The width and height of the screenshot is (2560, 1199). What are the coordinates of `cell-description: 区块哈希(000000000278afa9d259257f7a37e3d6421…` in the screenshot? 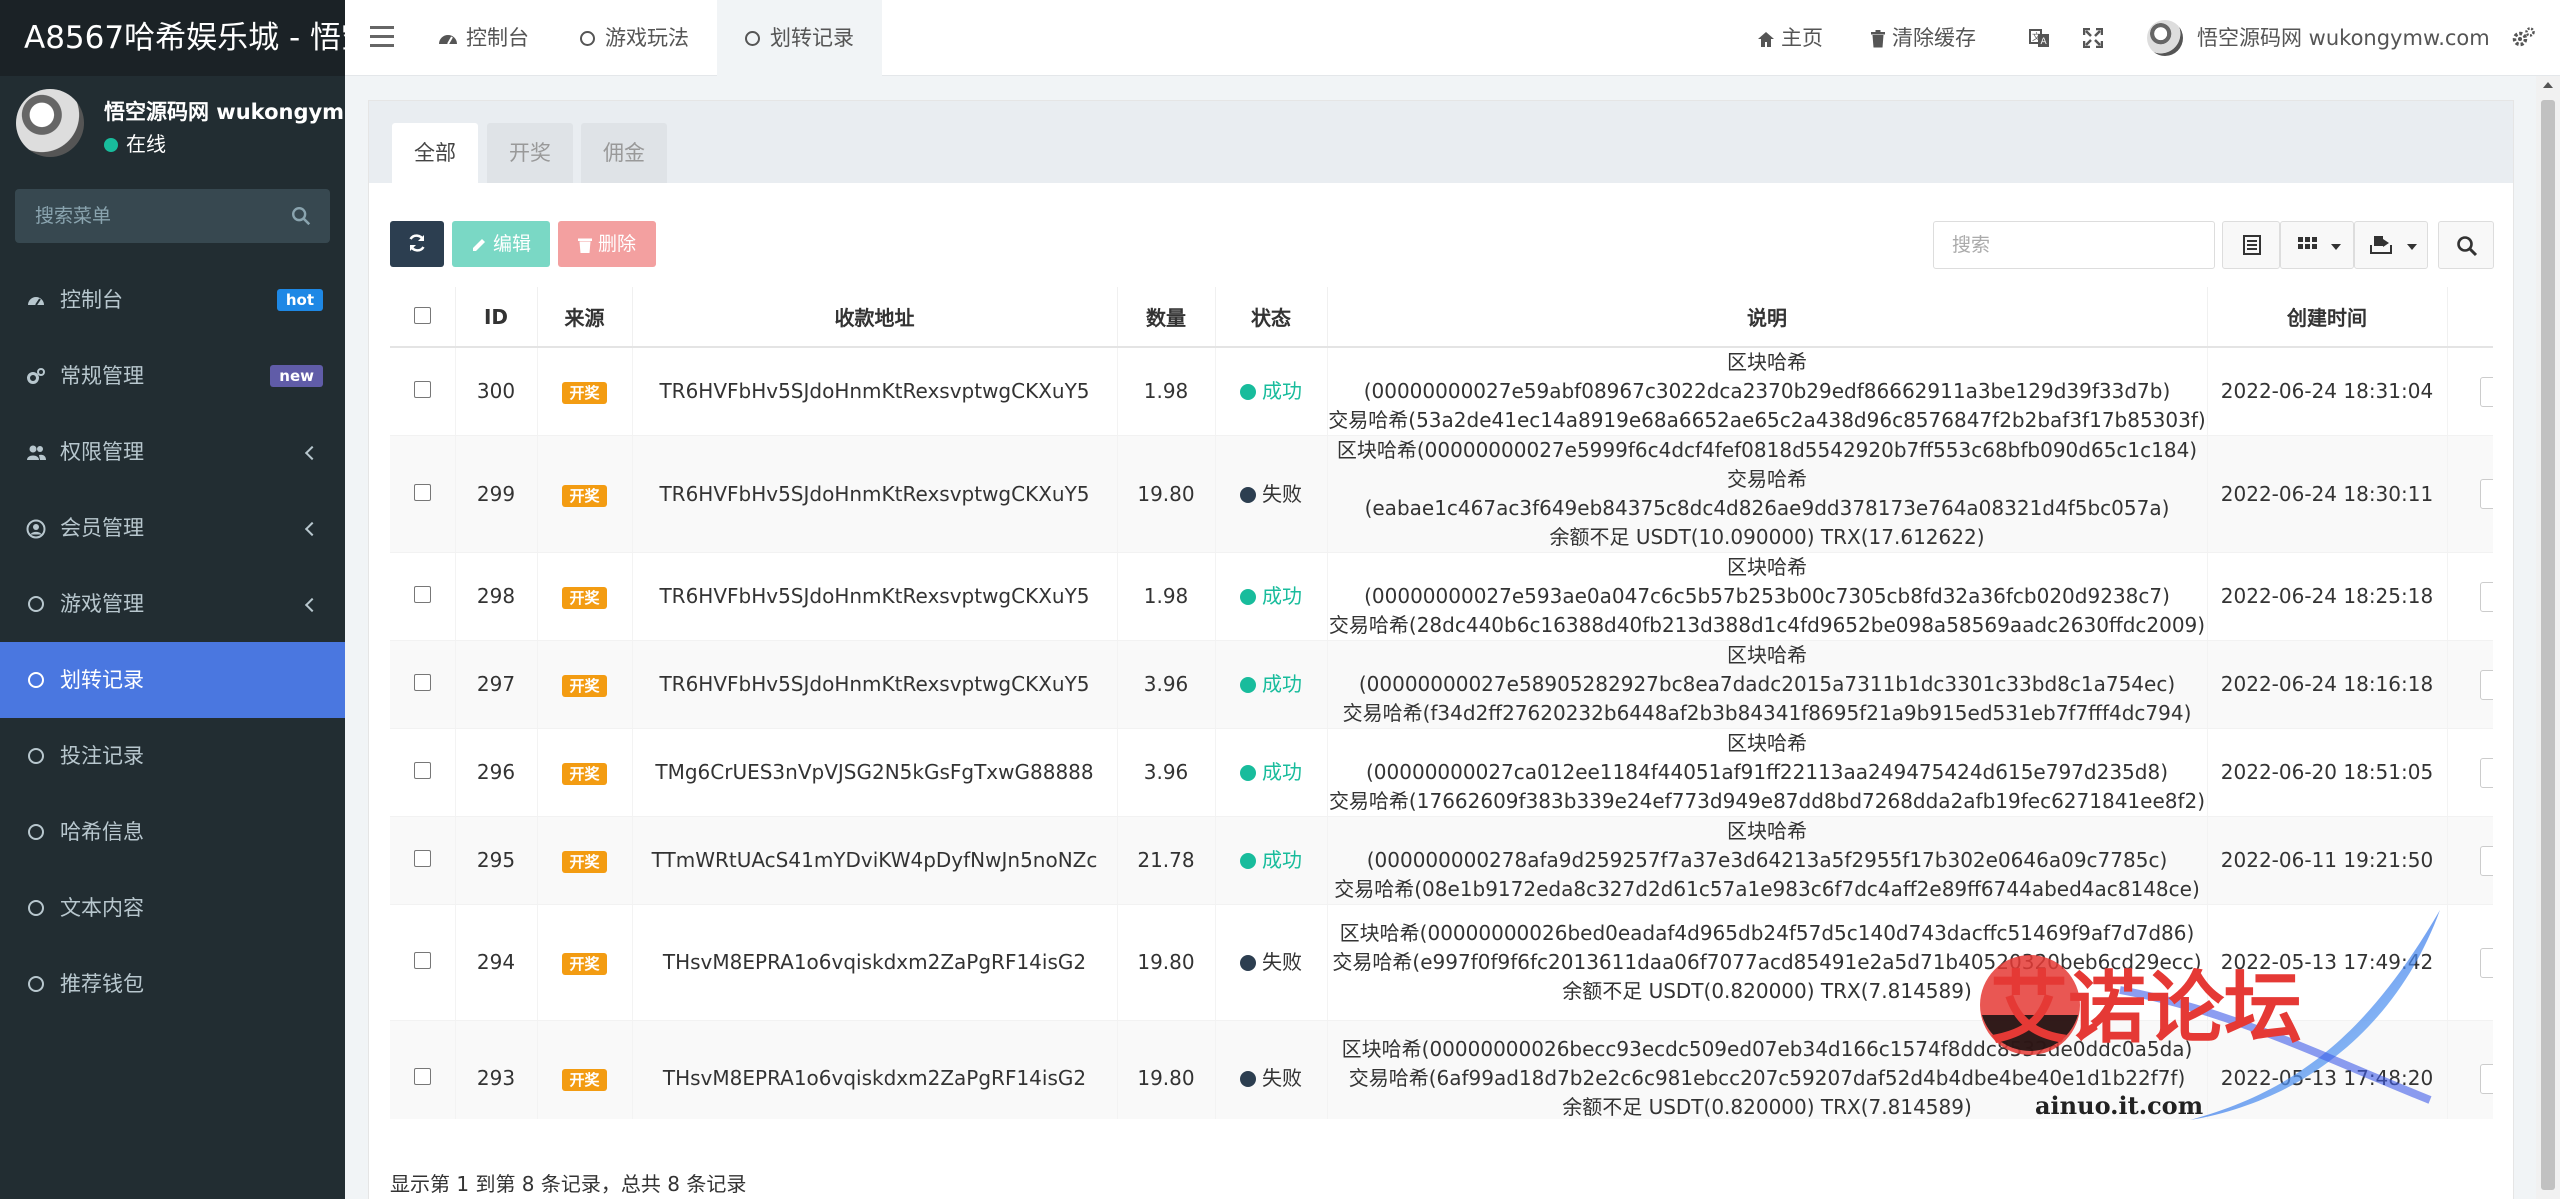 It's located at (1767, 860).